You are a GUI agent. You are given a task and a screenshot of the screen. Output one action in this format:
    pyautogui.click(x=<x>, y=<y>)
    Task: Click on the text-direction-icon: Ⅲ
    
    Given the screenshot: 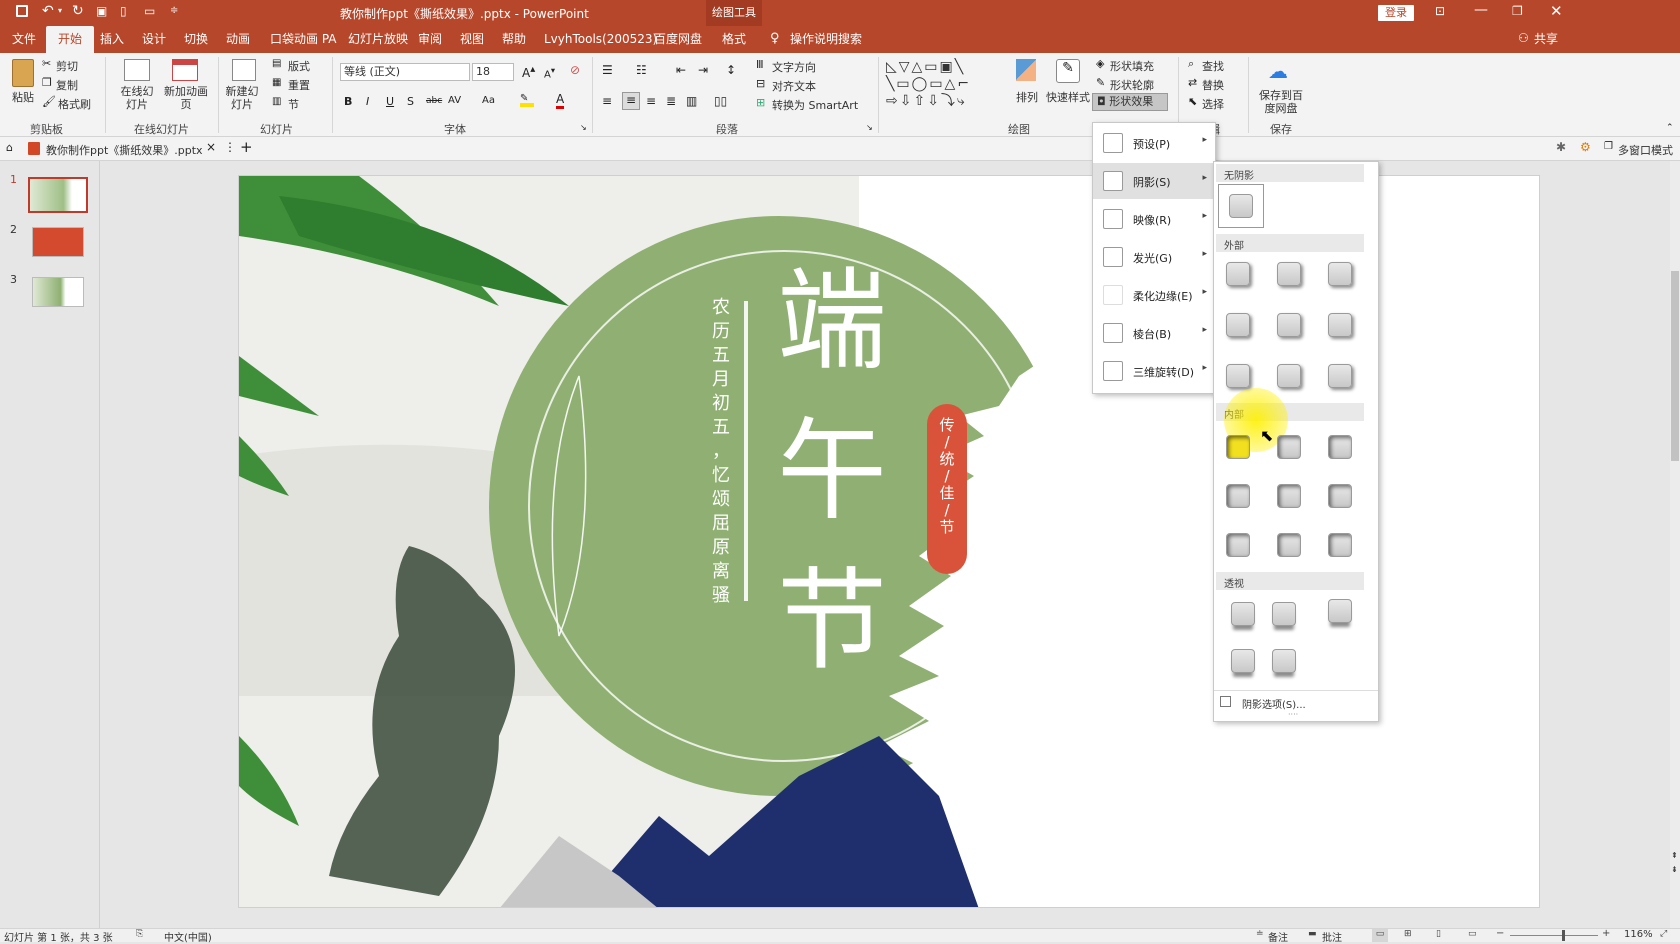 What is the action you would take?
    pyautogui.click(x=760, y=64)
    